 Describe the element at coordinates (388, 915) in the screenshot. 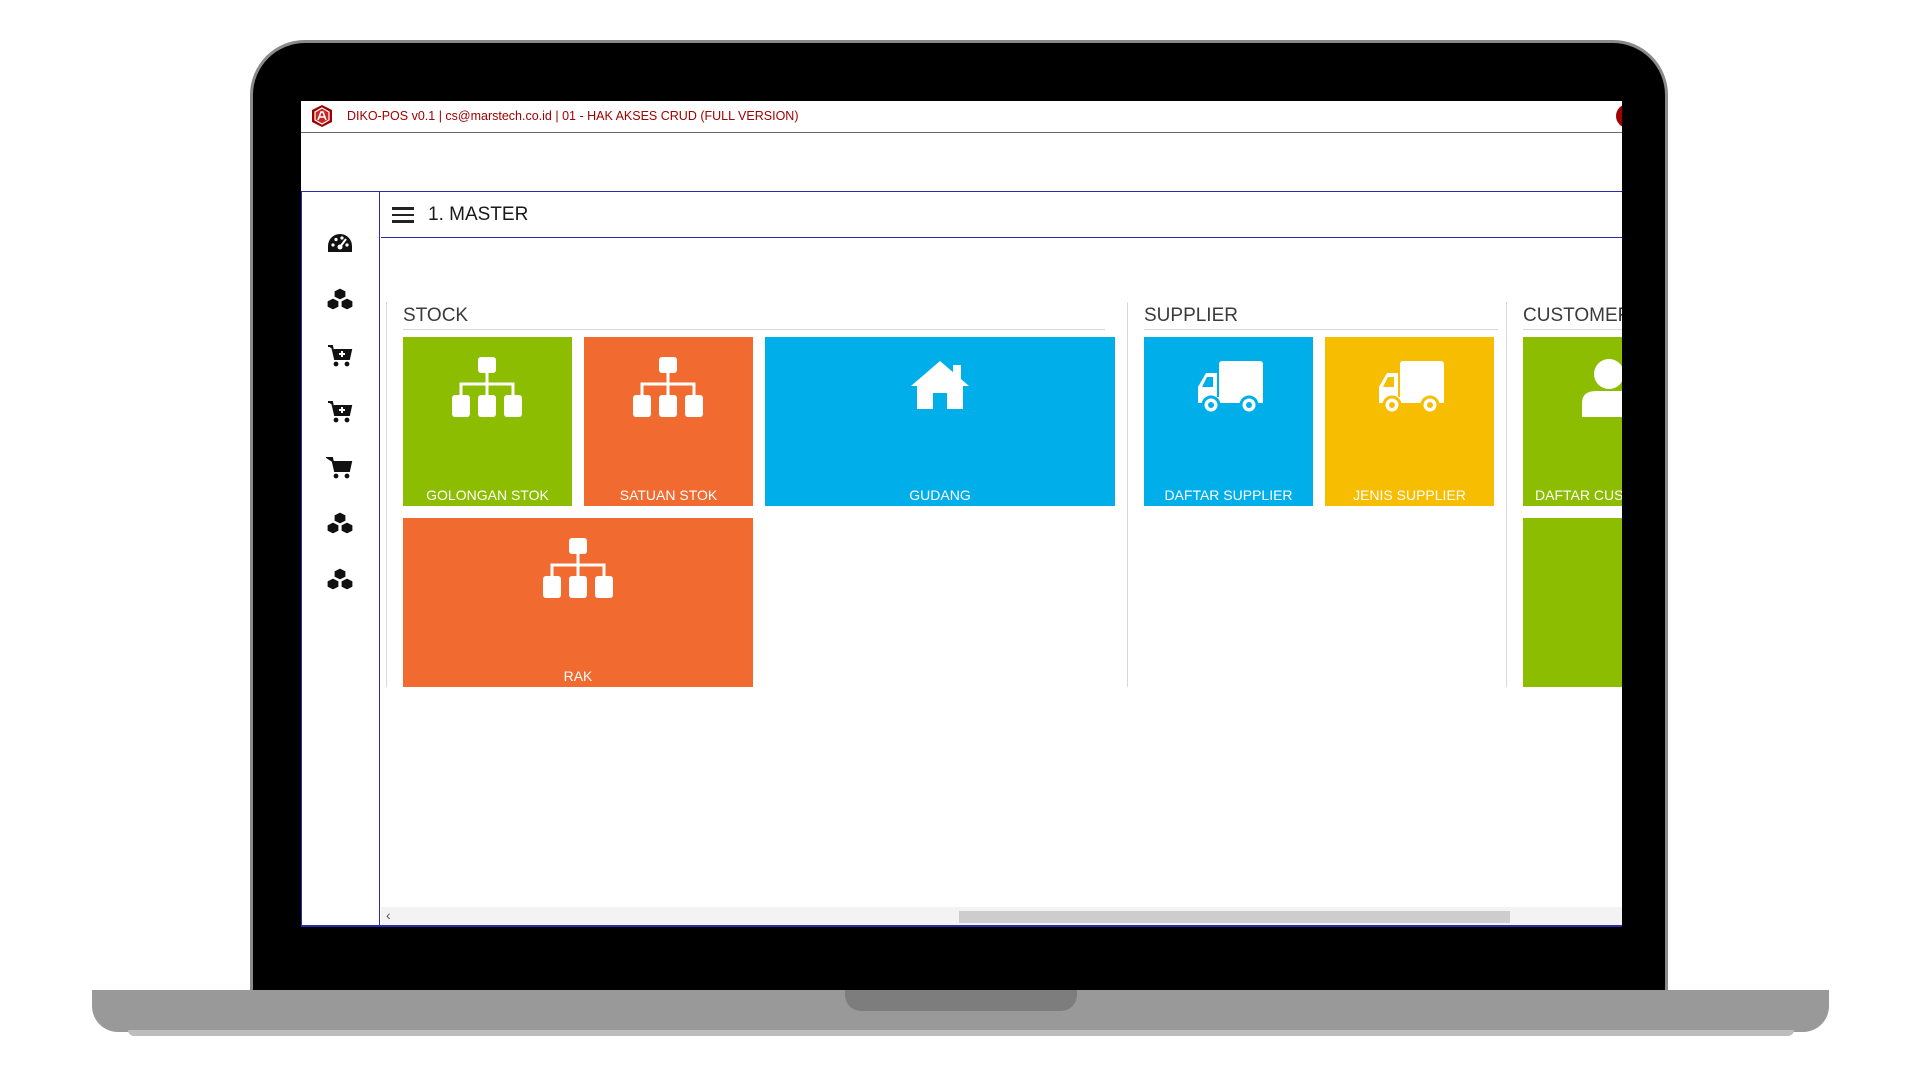

I see `scroll-left-arrow-icon: ‹` at that location.